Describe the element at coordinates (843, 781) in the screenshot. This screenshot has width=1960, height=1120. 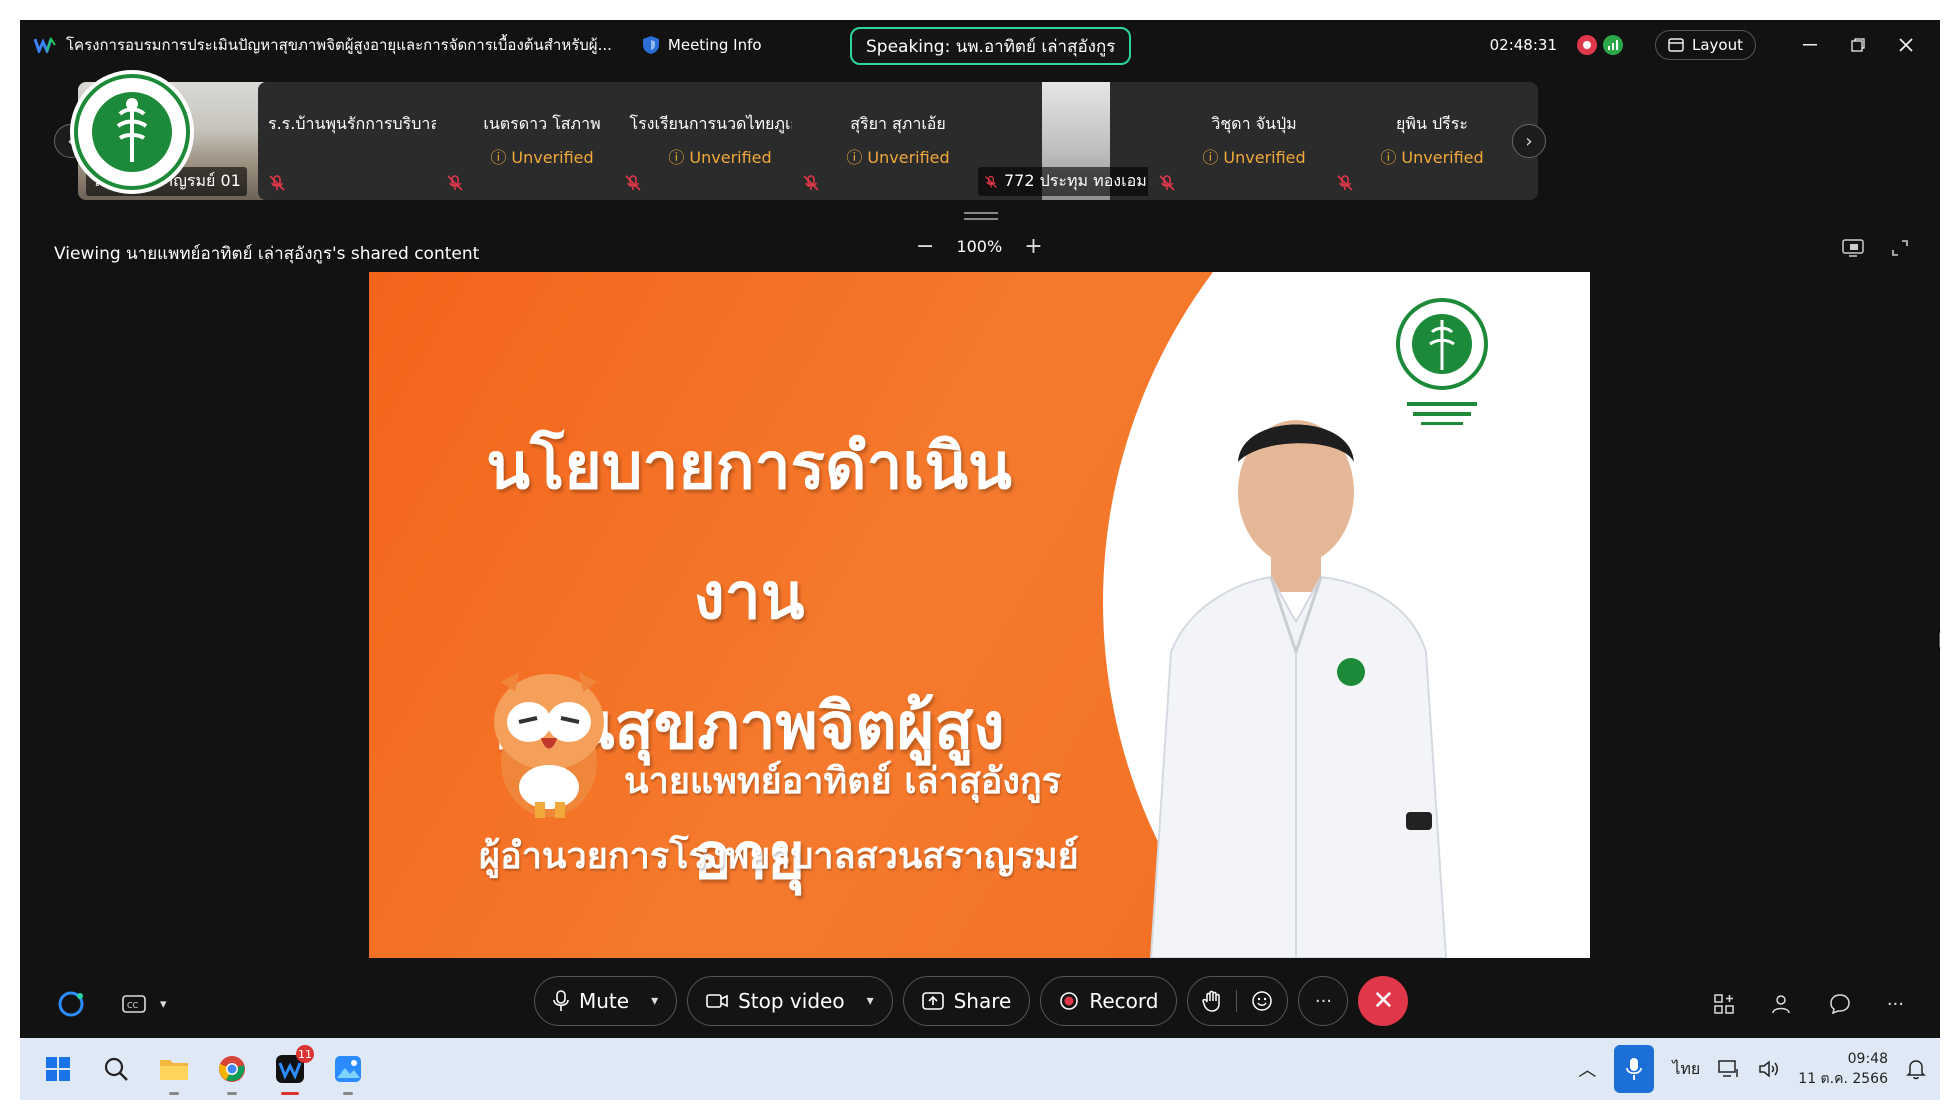
I see `slide-presenter-name: นายแพทย์อาทิตย์ เล่าสุอังกูร` at that location.